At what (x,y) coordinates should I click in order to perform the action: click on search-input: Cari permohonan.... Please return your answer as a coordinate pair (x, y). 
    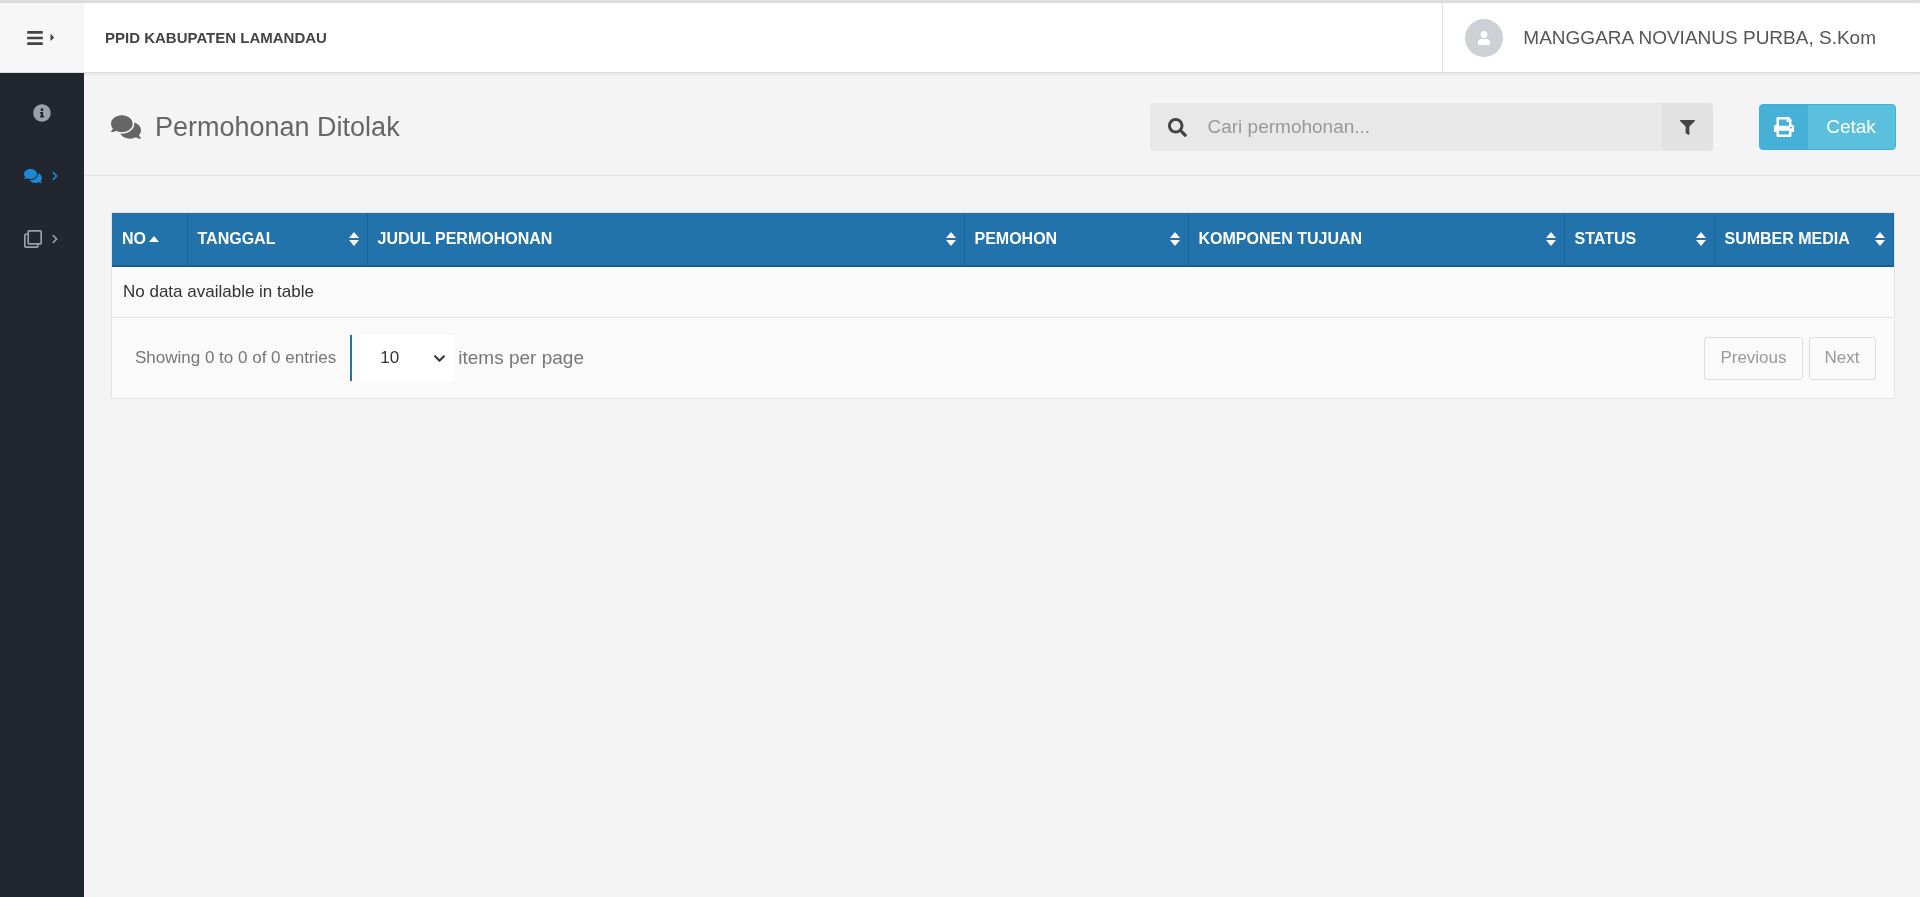
    Looking at the image, I should click on (1433, 127).